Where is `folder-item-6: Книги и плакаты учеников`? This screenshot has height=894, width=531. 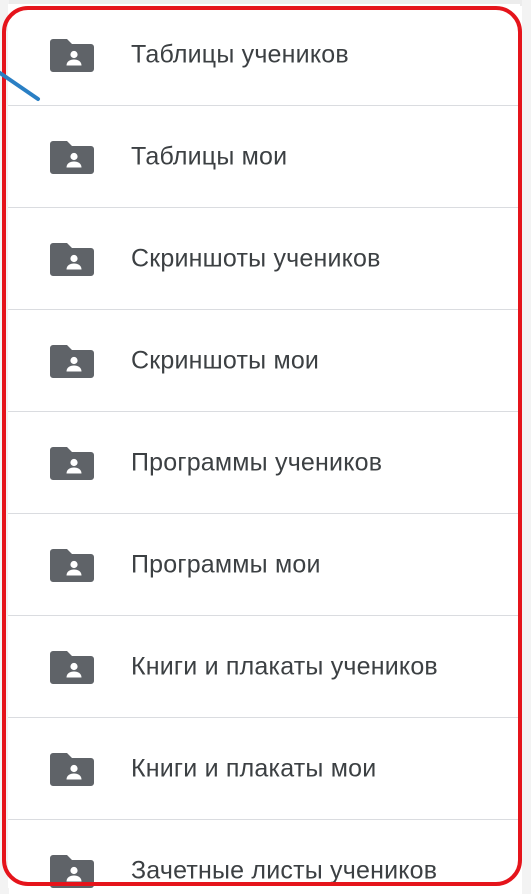 folder-item-6: Книги и плакаты учеников is located at coordinates (264, 667).